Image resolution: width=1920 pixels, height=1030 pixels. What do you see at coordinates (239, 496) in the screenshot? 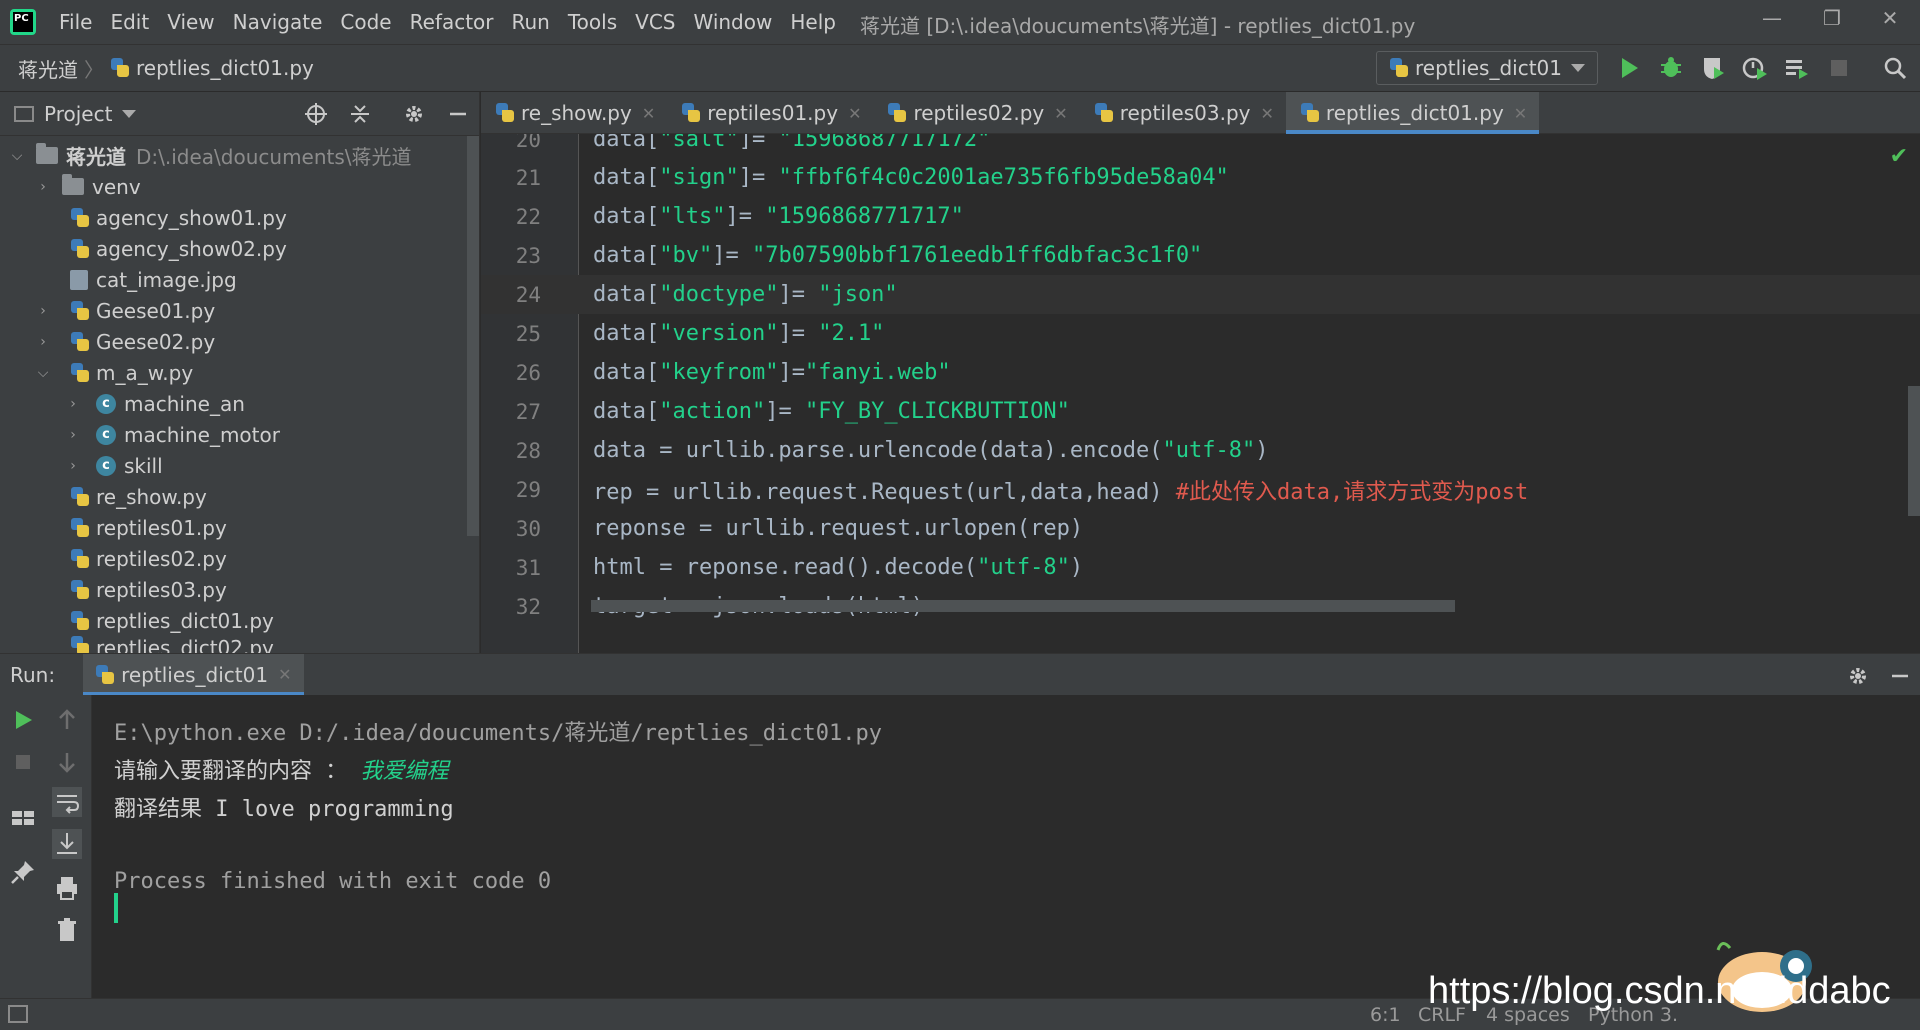
I see `tree-item: re_show.py` at bounding box center [239, 496].